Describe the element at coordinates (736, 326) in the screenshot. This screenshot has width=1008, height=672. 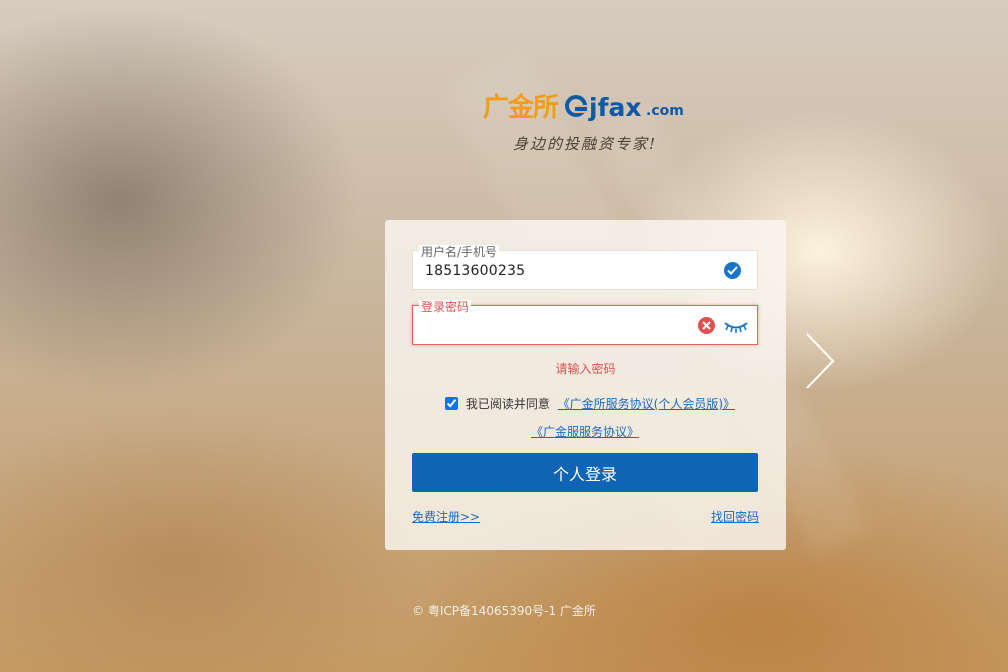
I see `eye-closed-icon` at that location.